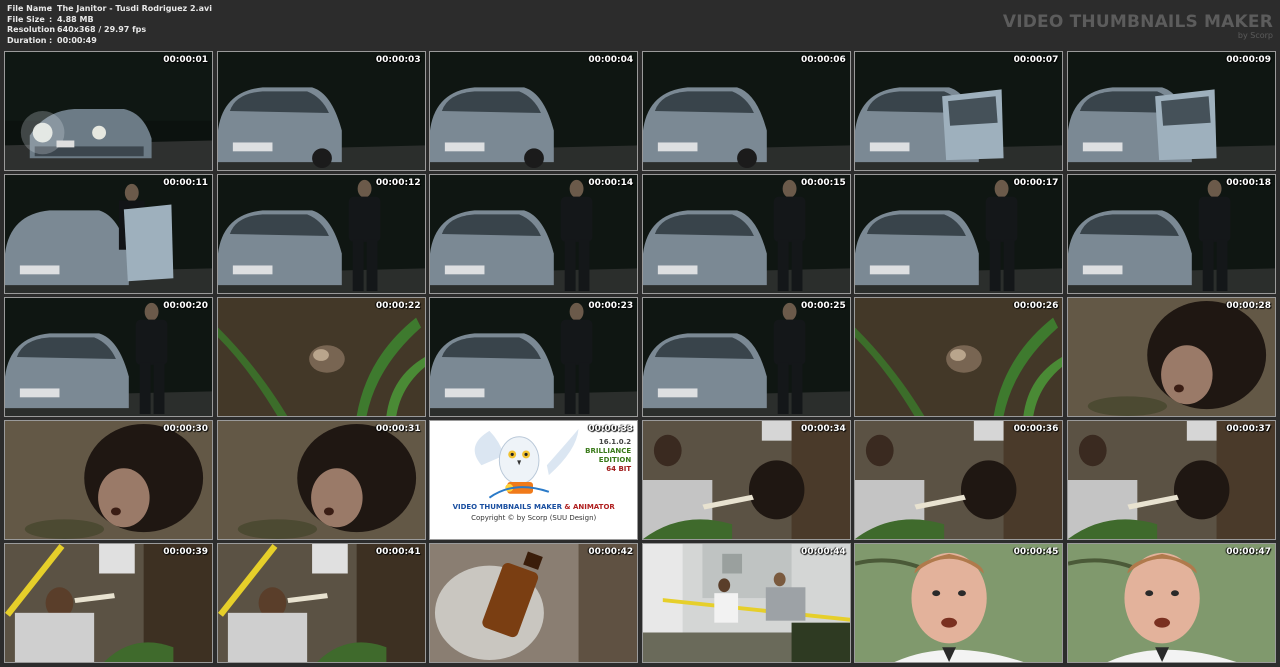 This screenshot has width=1280, height=667. What do you see at coordinates (398, 429) in the screenshot?
I see `thumbnail-timestamp: 00:00:31` at bounding box center [398, 429].